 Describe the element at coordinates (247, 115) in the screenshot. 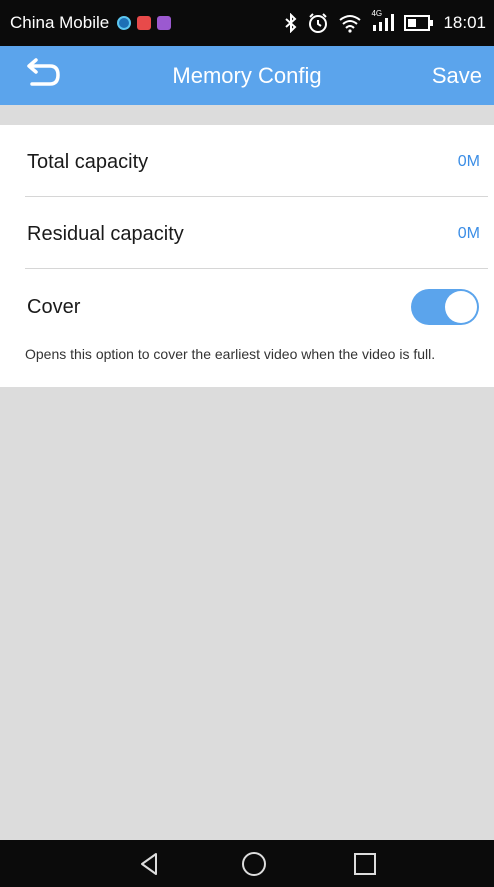

I see `section-gap` at that location.